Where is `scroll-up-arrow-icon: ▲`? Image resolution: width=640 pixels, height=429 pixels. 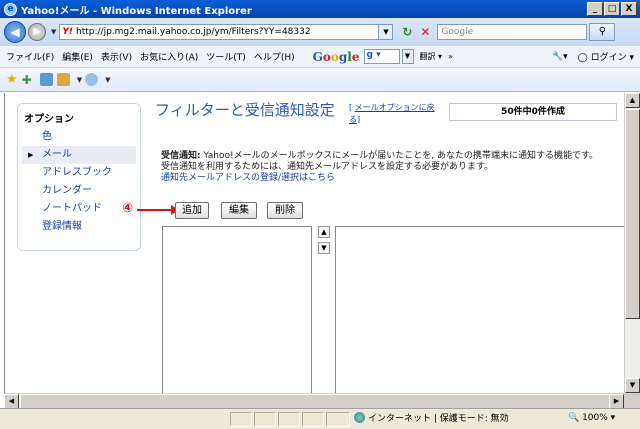 scroll-up-arrow-icon: ▲ is located at coordinates (632, 100).